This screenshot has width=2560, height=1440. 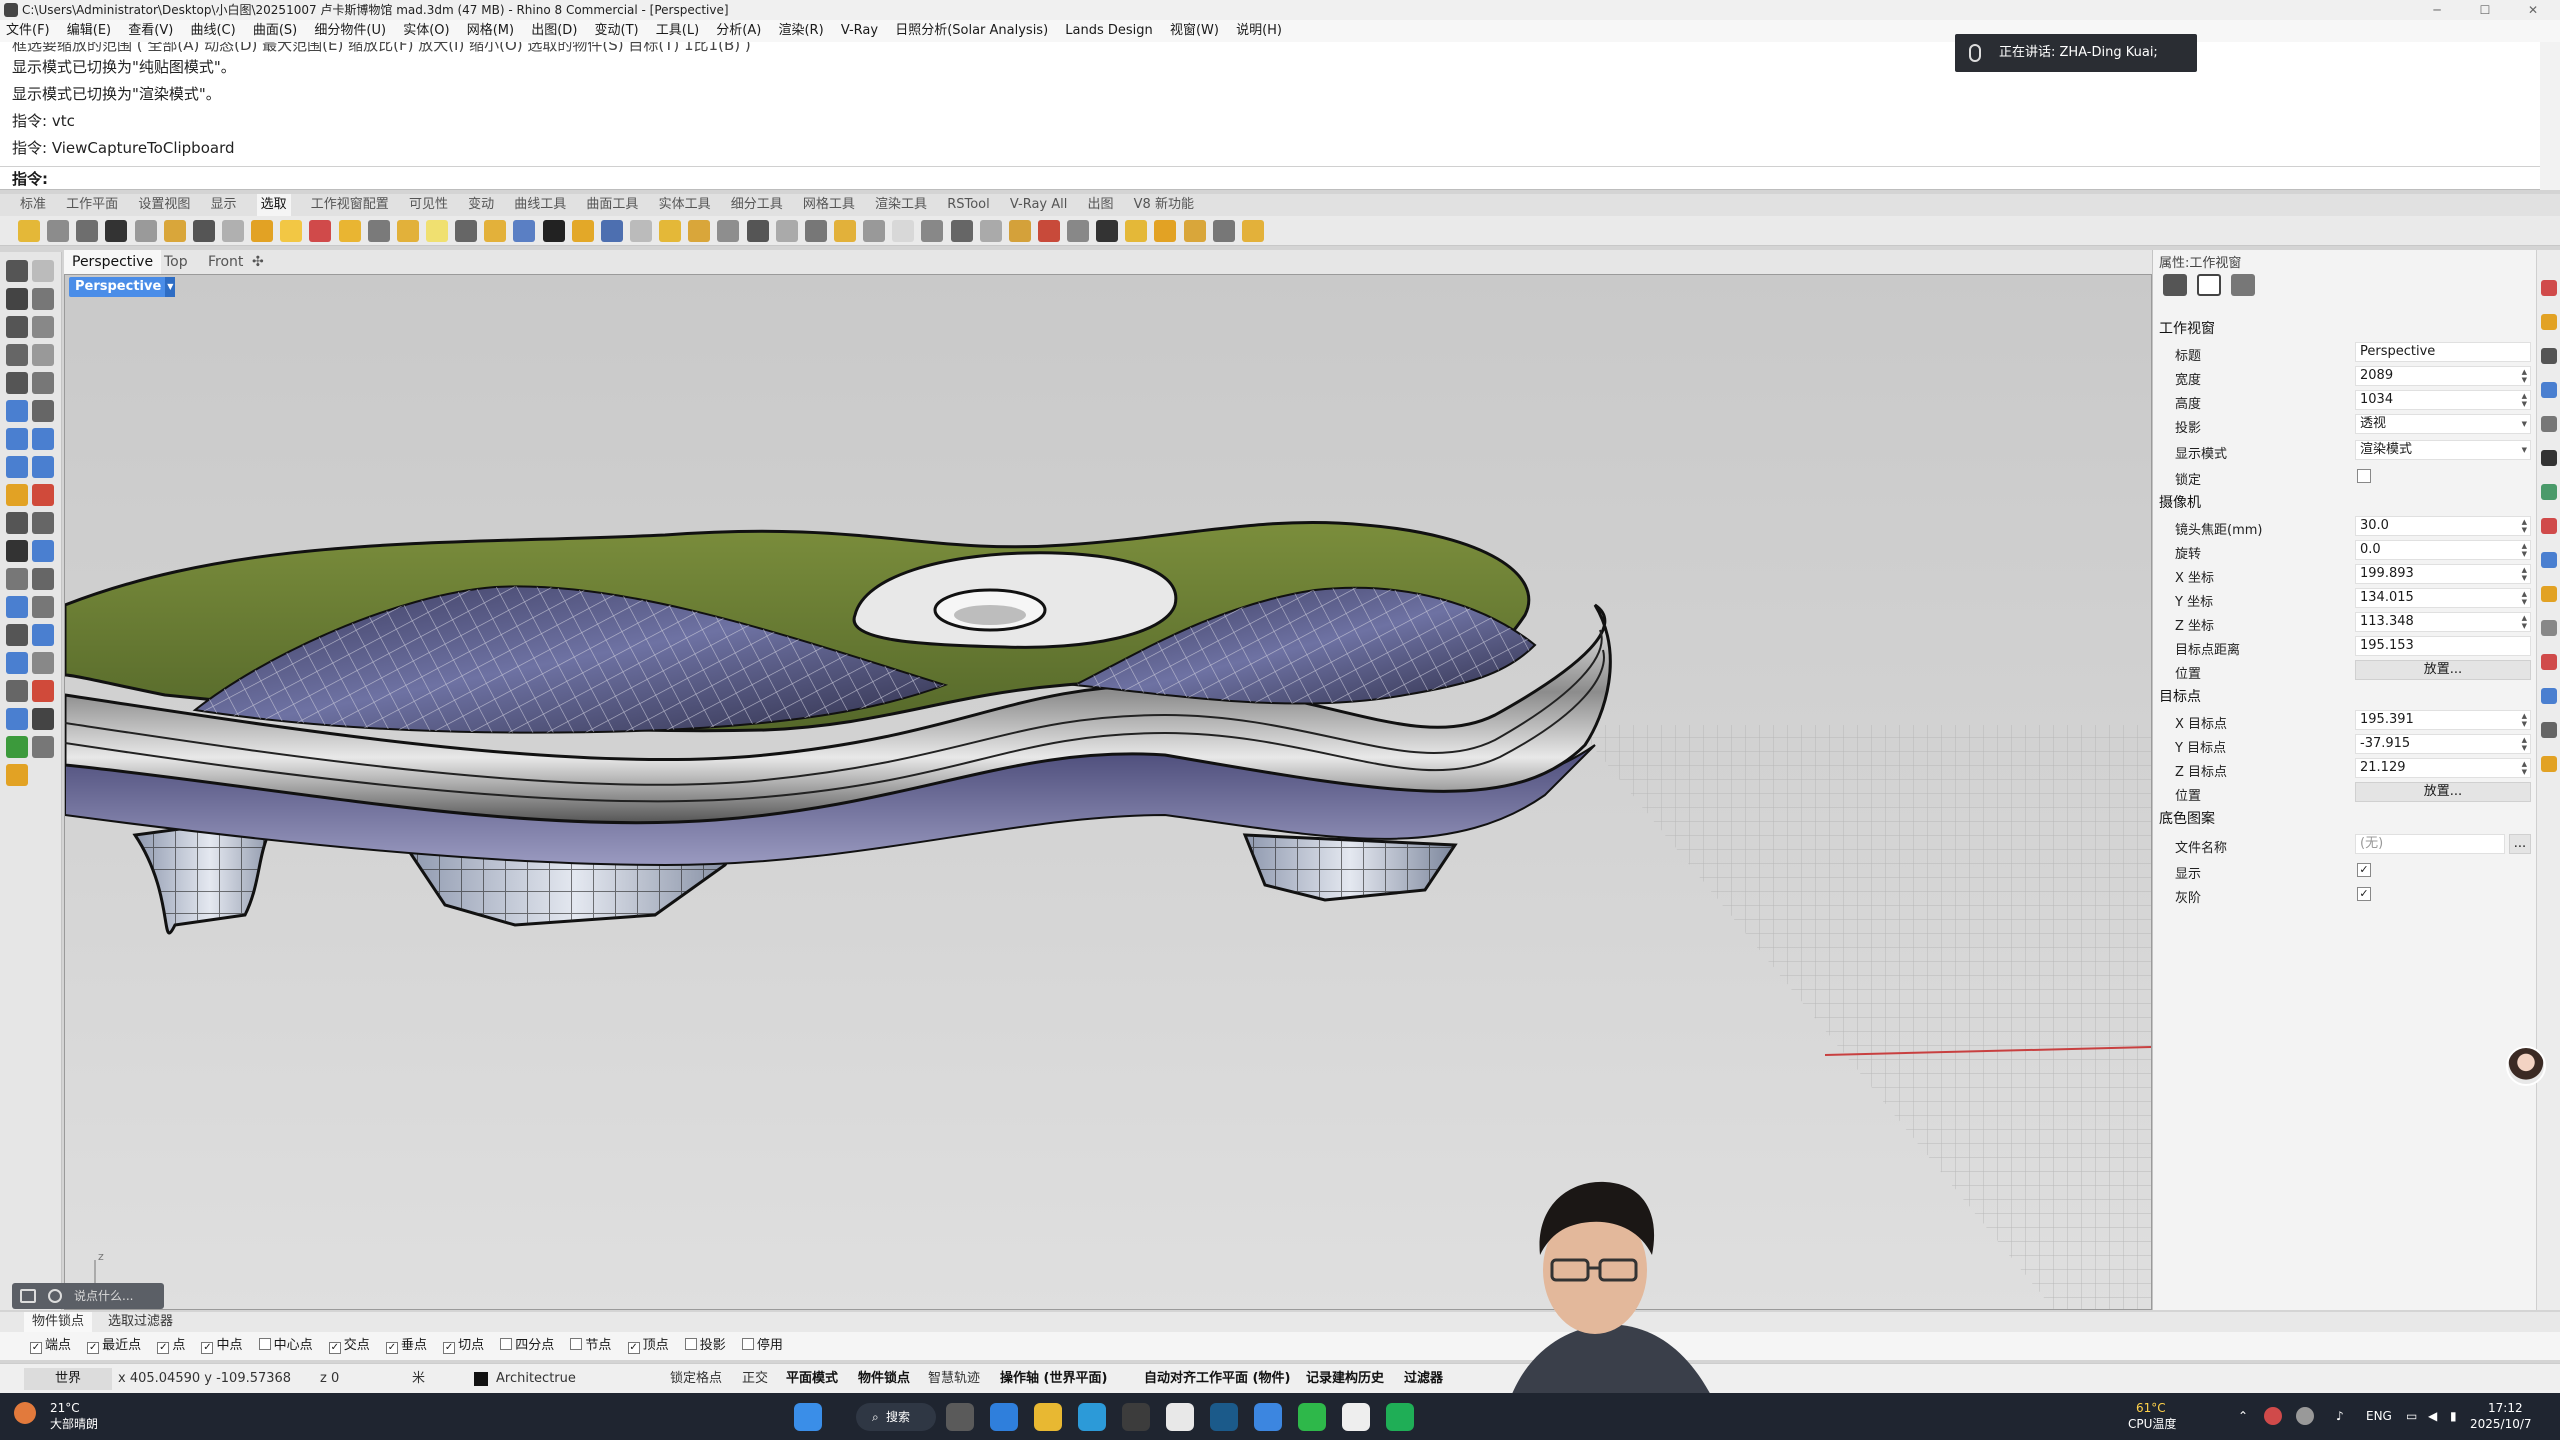 What do you see at coordinates (2549, 730) in the screenshot?
I see `layout-panel-icon` at bounding box center [2549, 730].